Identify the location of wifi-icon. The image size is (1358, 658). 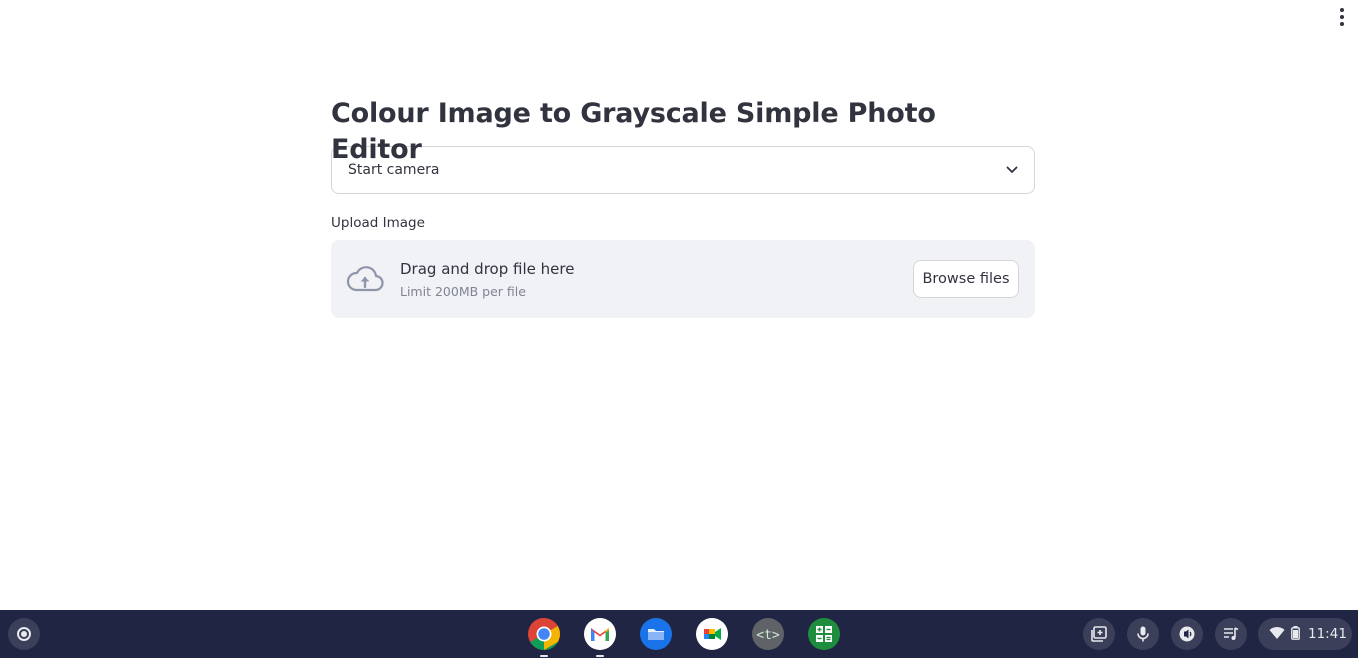
(1277, 634).